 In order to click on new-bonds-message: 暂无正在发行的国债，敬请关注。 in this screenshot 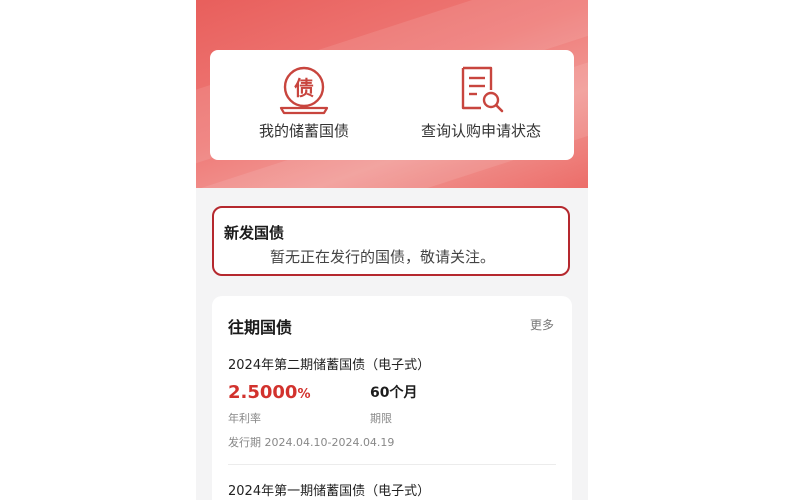, I will do `click(383, 257)`.